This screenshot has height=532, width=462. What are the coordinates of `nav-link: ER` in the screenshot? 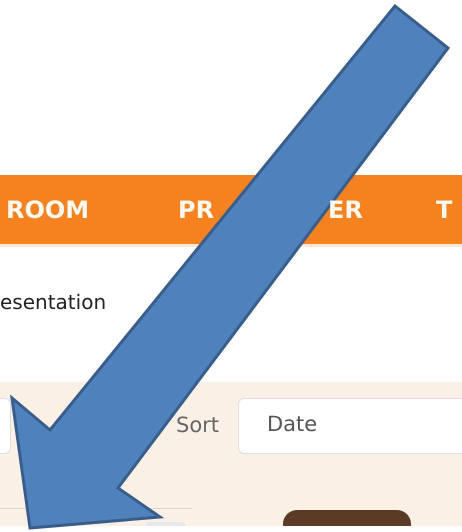 It's located at (345, 210).